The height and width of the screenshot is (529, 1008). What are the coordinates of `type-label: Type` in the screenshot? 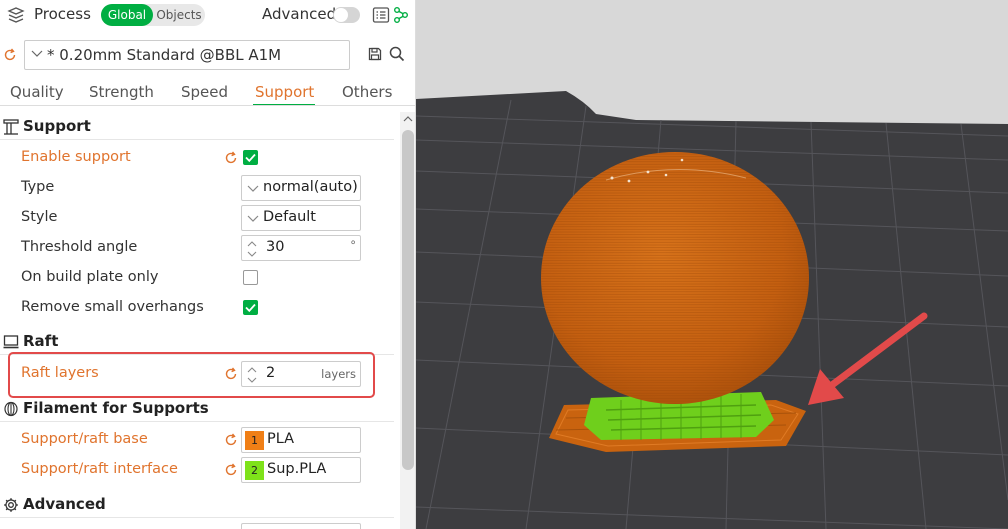 It's located at (38, 187).